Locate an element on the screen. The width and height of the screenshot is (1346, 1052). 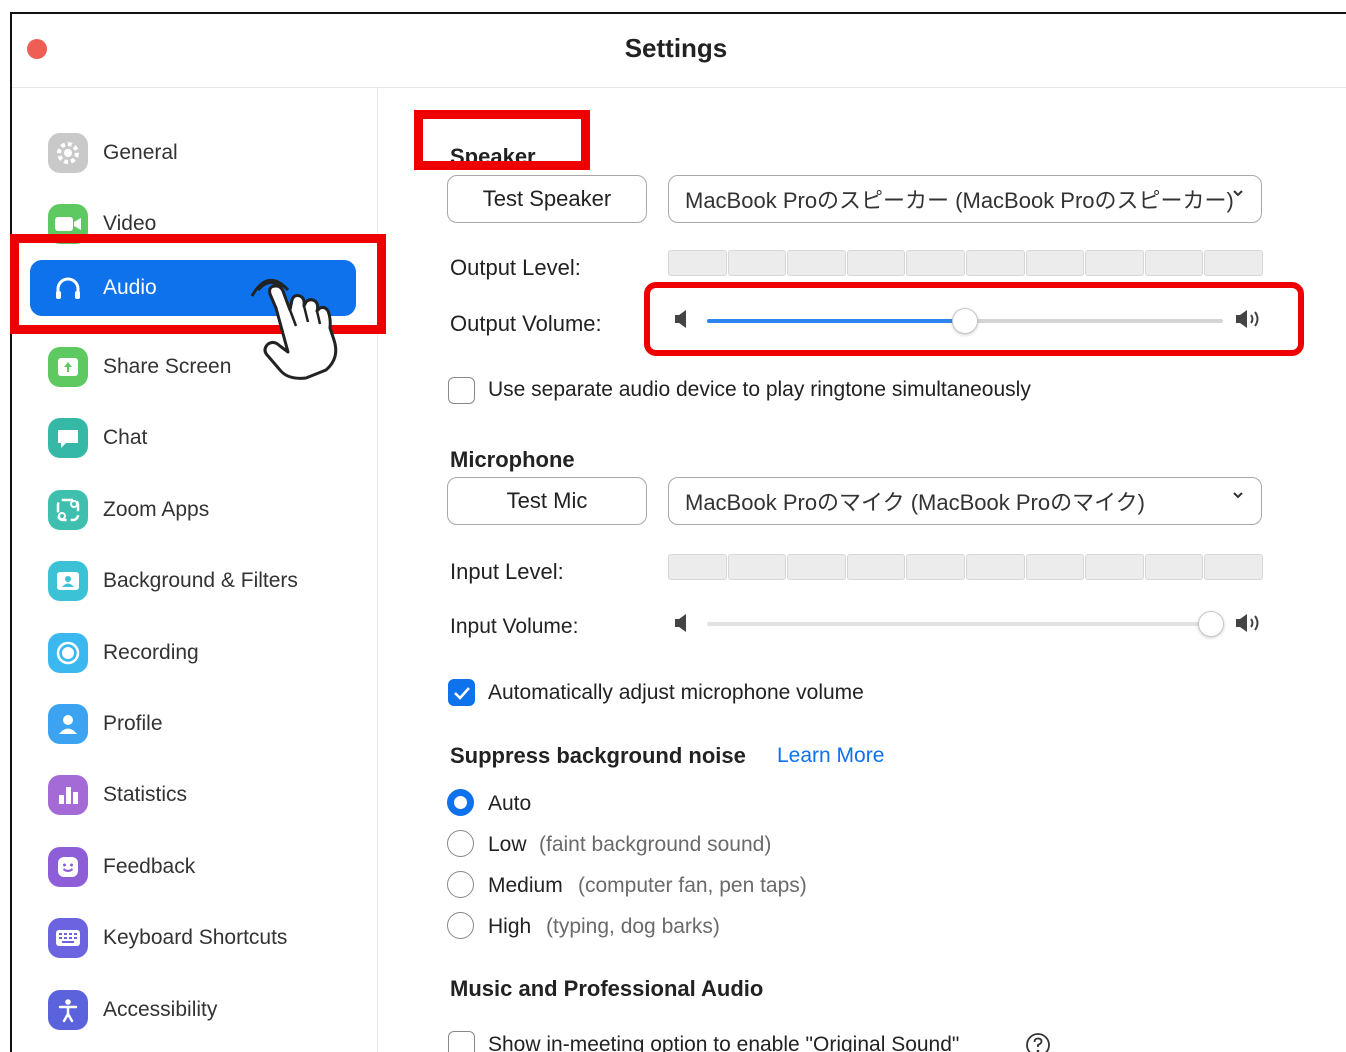
bar-chart-icon is located at coordinates (68, 795).